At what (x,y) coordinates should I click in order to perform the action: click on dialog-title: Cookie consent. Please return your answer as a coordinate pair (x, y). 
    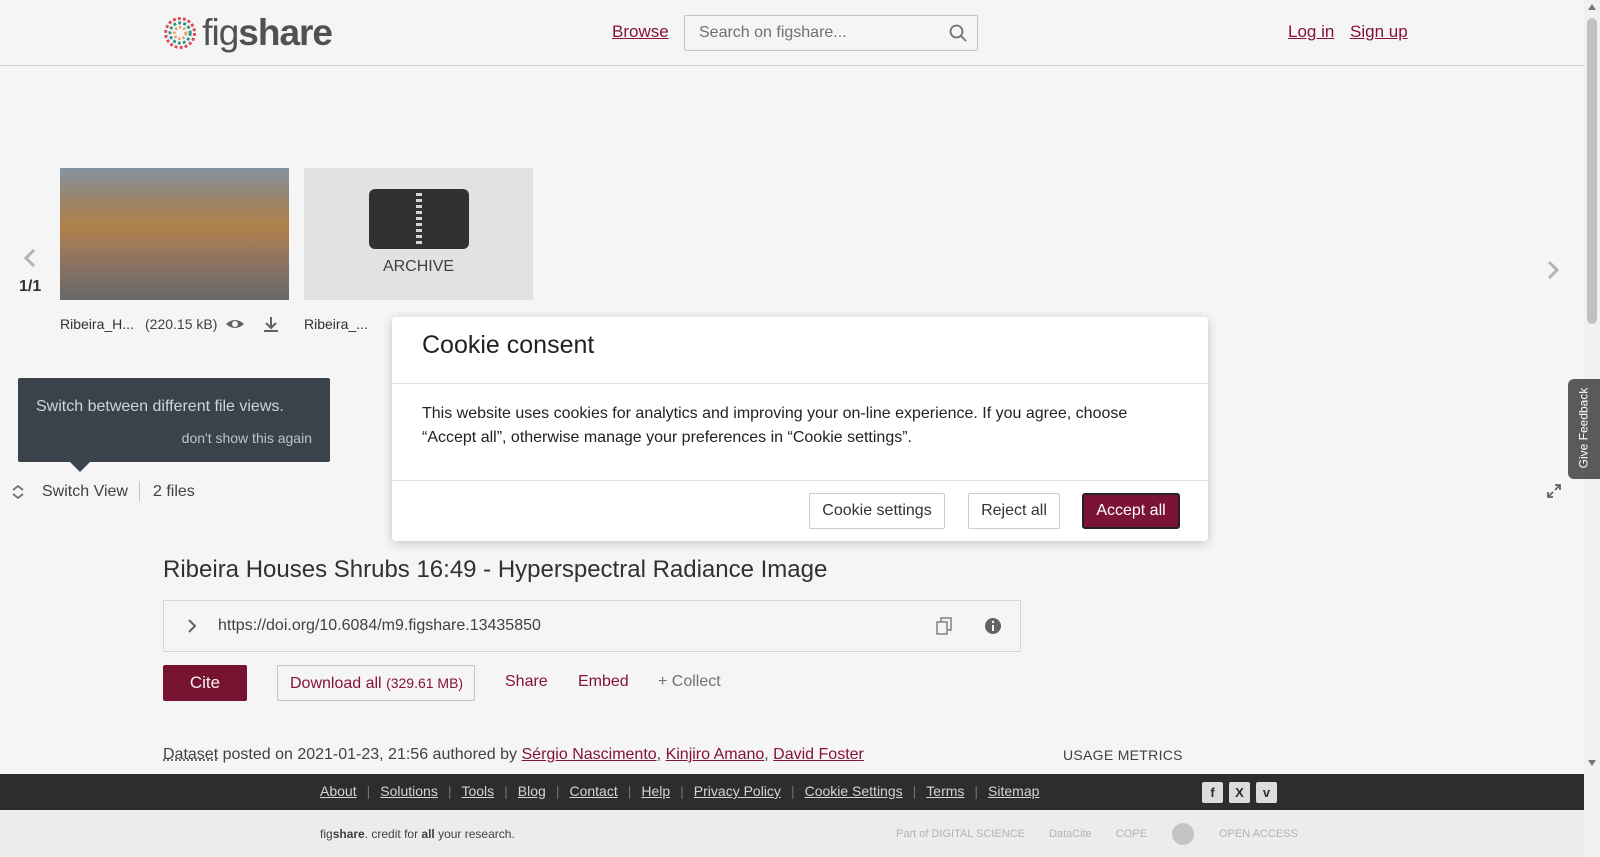
    Looking at the image, I should click on (508, 345).